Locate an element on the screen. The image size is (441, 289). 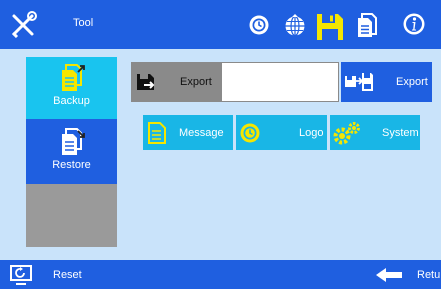
info-icon is located at coordinates (414, 24).